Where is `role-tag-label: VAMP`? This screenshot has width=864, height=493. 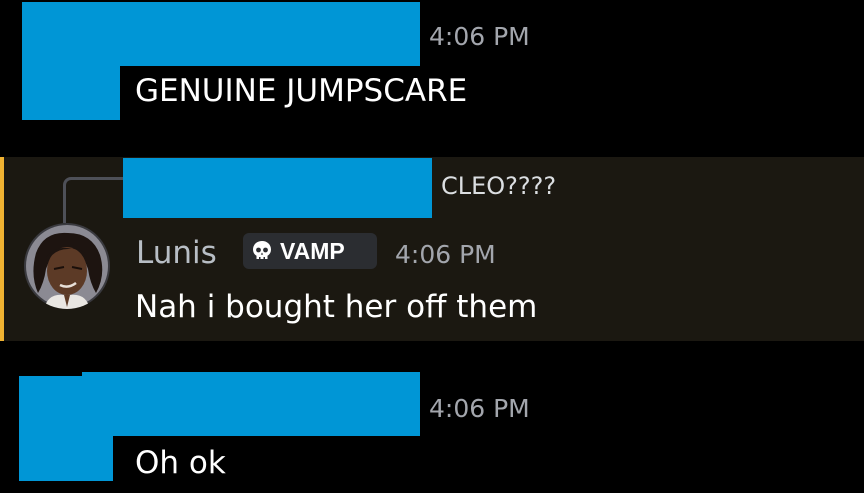 role-tag-label: VAMP is located at coordinates (312, 251).